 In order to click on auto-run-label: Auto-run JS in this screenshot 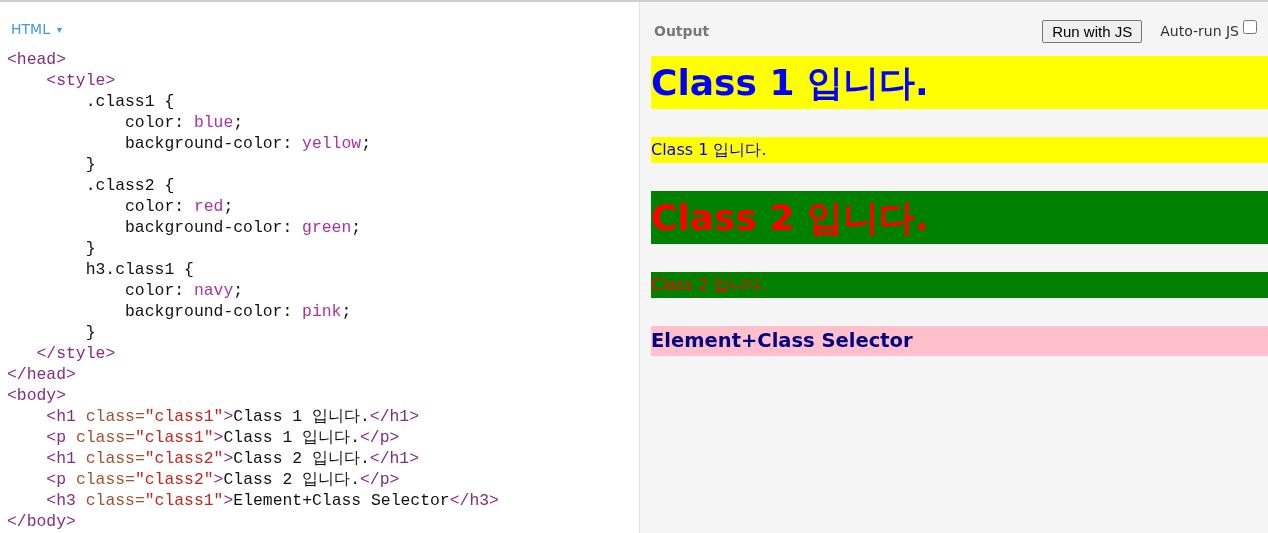, I will do `click(1199, 31)`.